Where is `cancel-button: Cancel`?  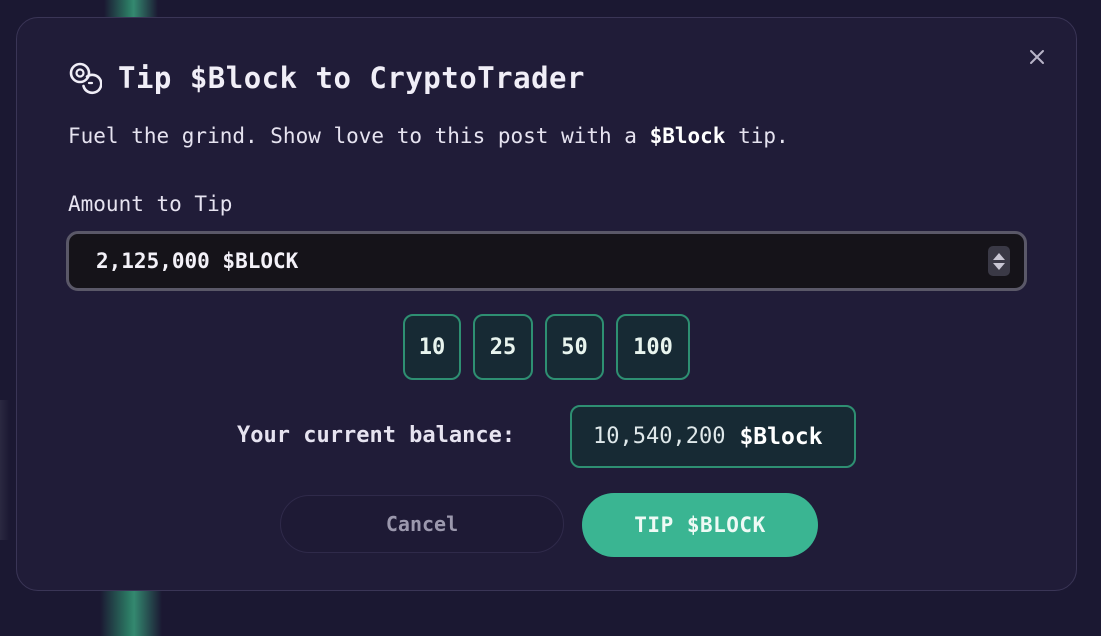
cancel-button: Cancel is located at coordinates (422, 524).